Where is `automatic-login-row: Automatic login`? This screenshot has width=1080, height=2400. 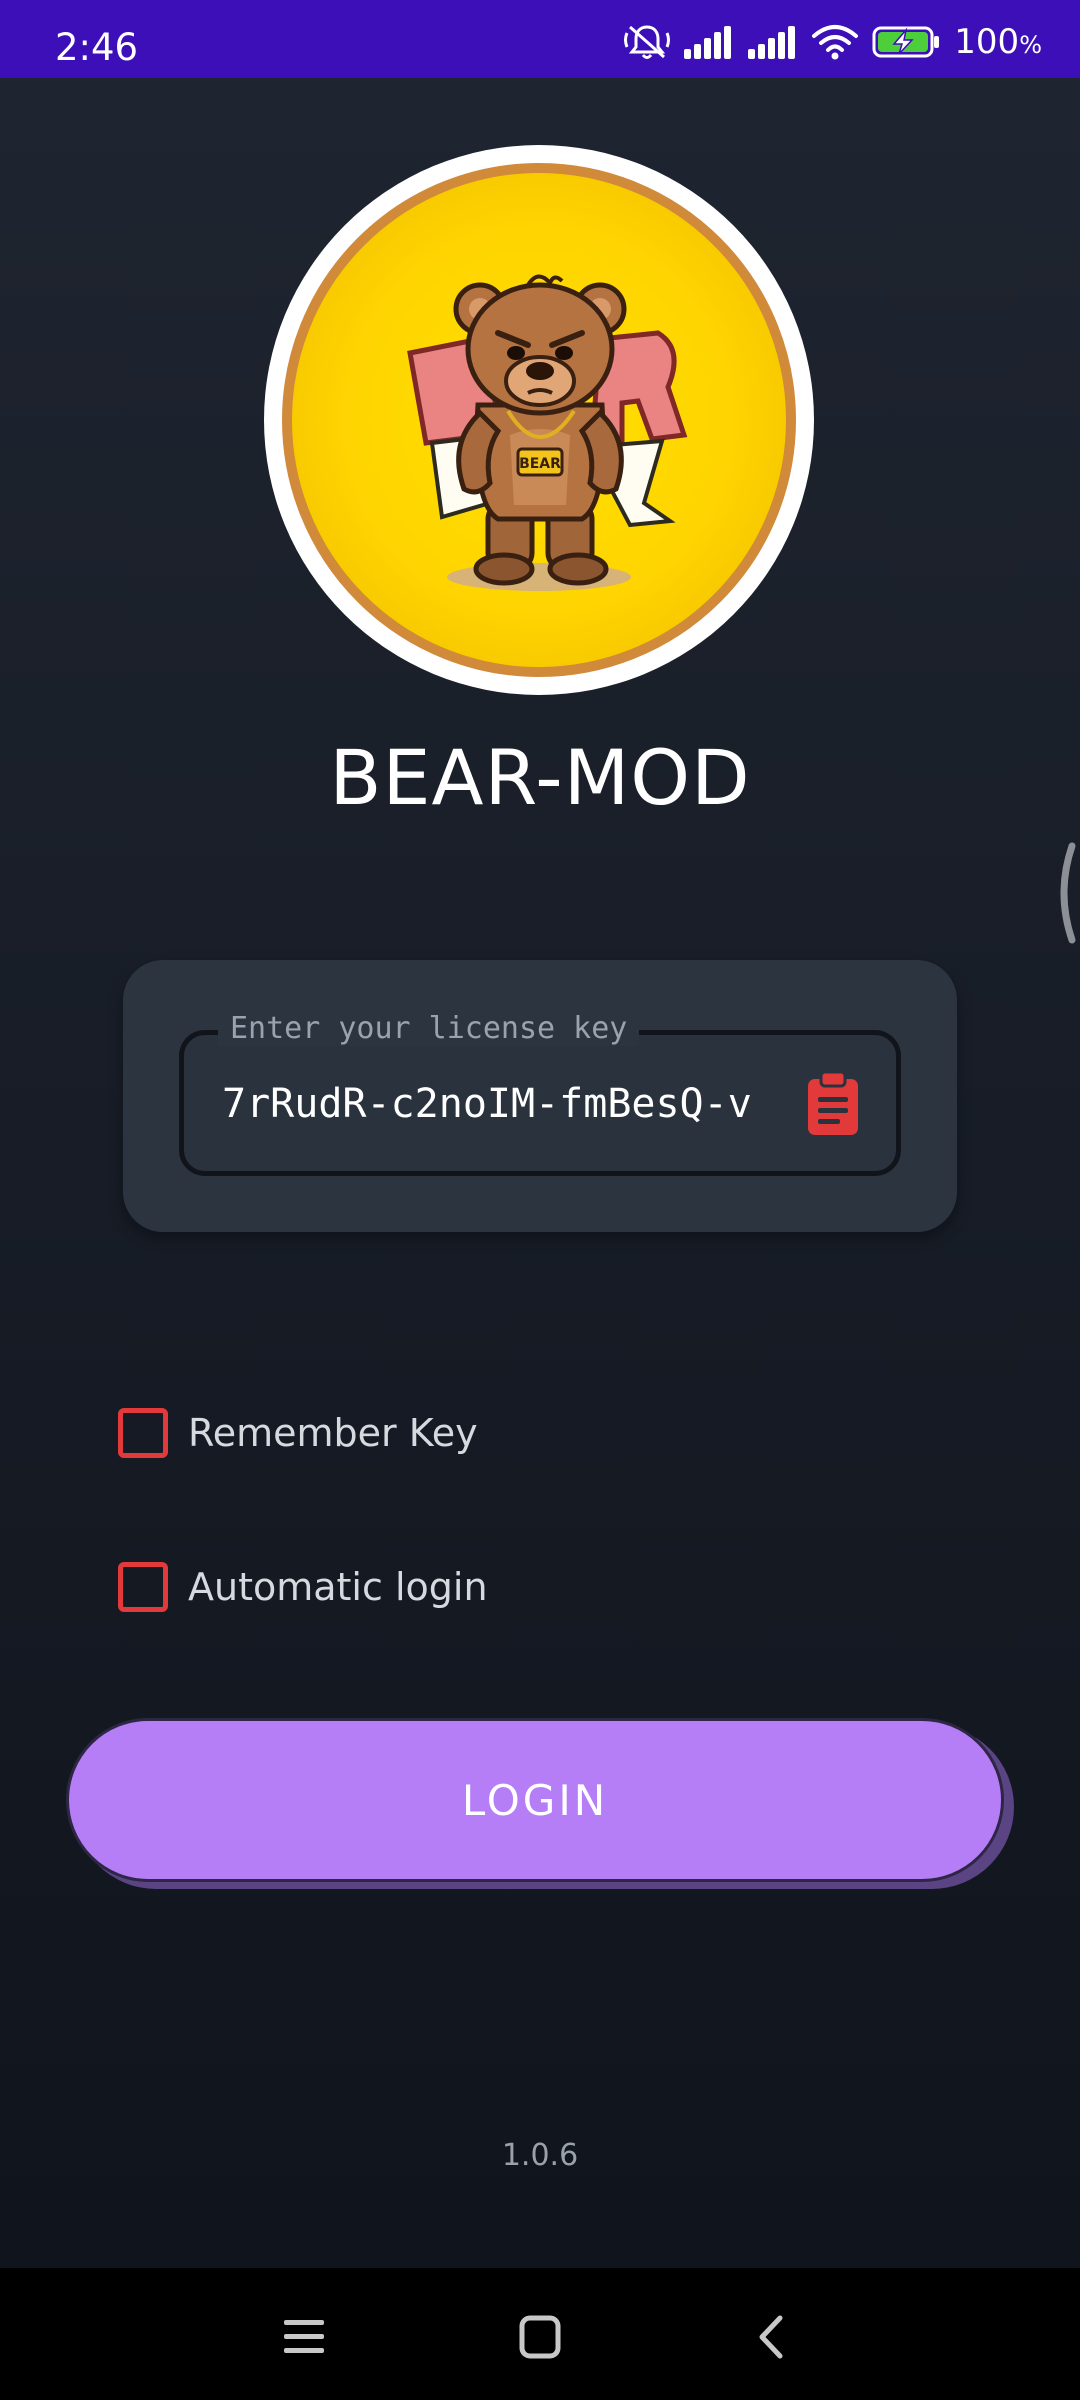
automatic-login-row: Automatic login is located at coordinates (303, 1587).